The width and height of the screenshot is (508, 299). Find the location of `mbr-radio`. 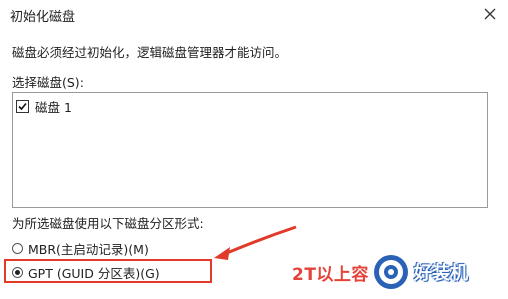

mbr-radio is located at coordinates (17, 248).